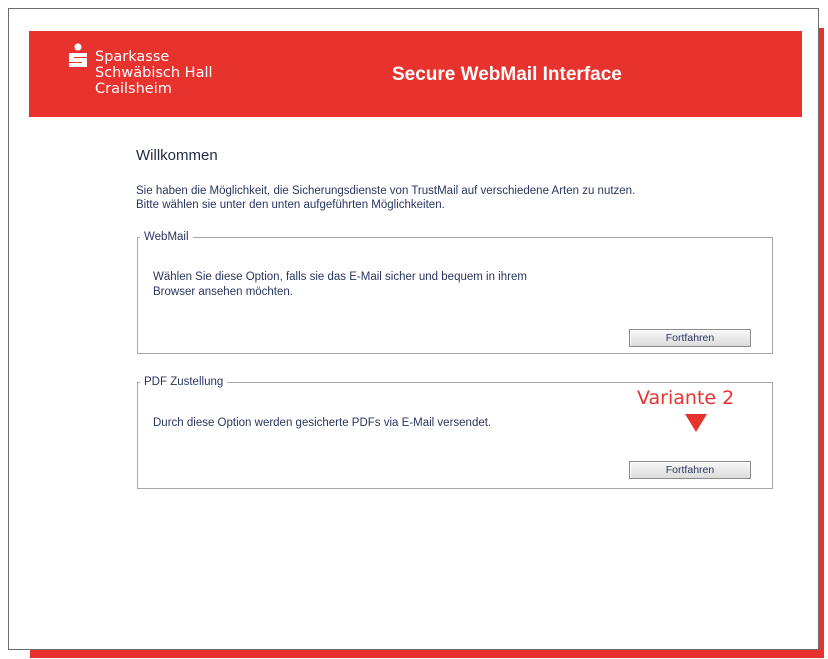 This screenshot has width=828, height=659. Describe the element at coordinates (166, 237) in the screenshot. I see `webmail-legend: WebMail` at that location.